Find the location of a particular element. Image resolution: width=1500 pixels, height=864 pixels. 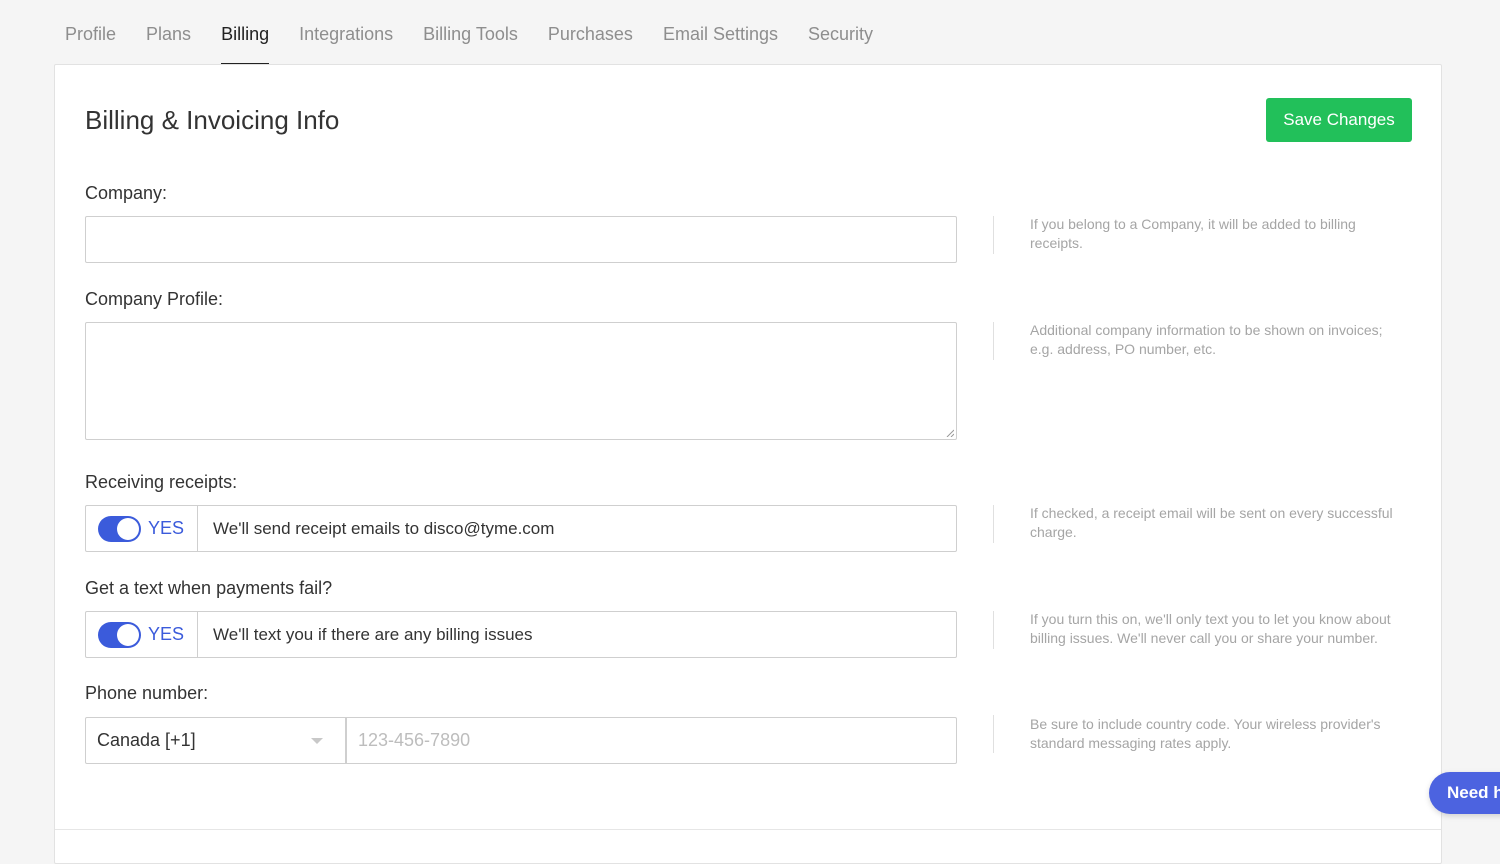

receipts-toggle-cell: YES is located at coordinates (142, 528).